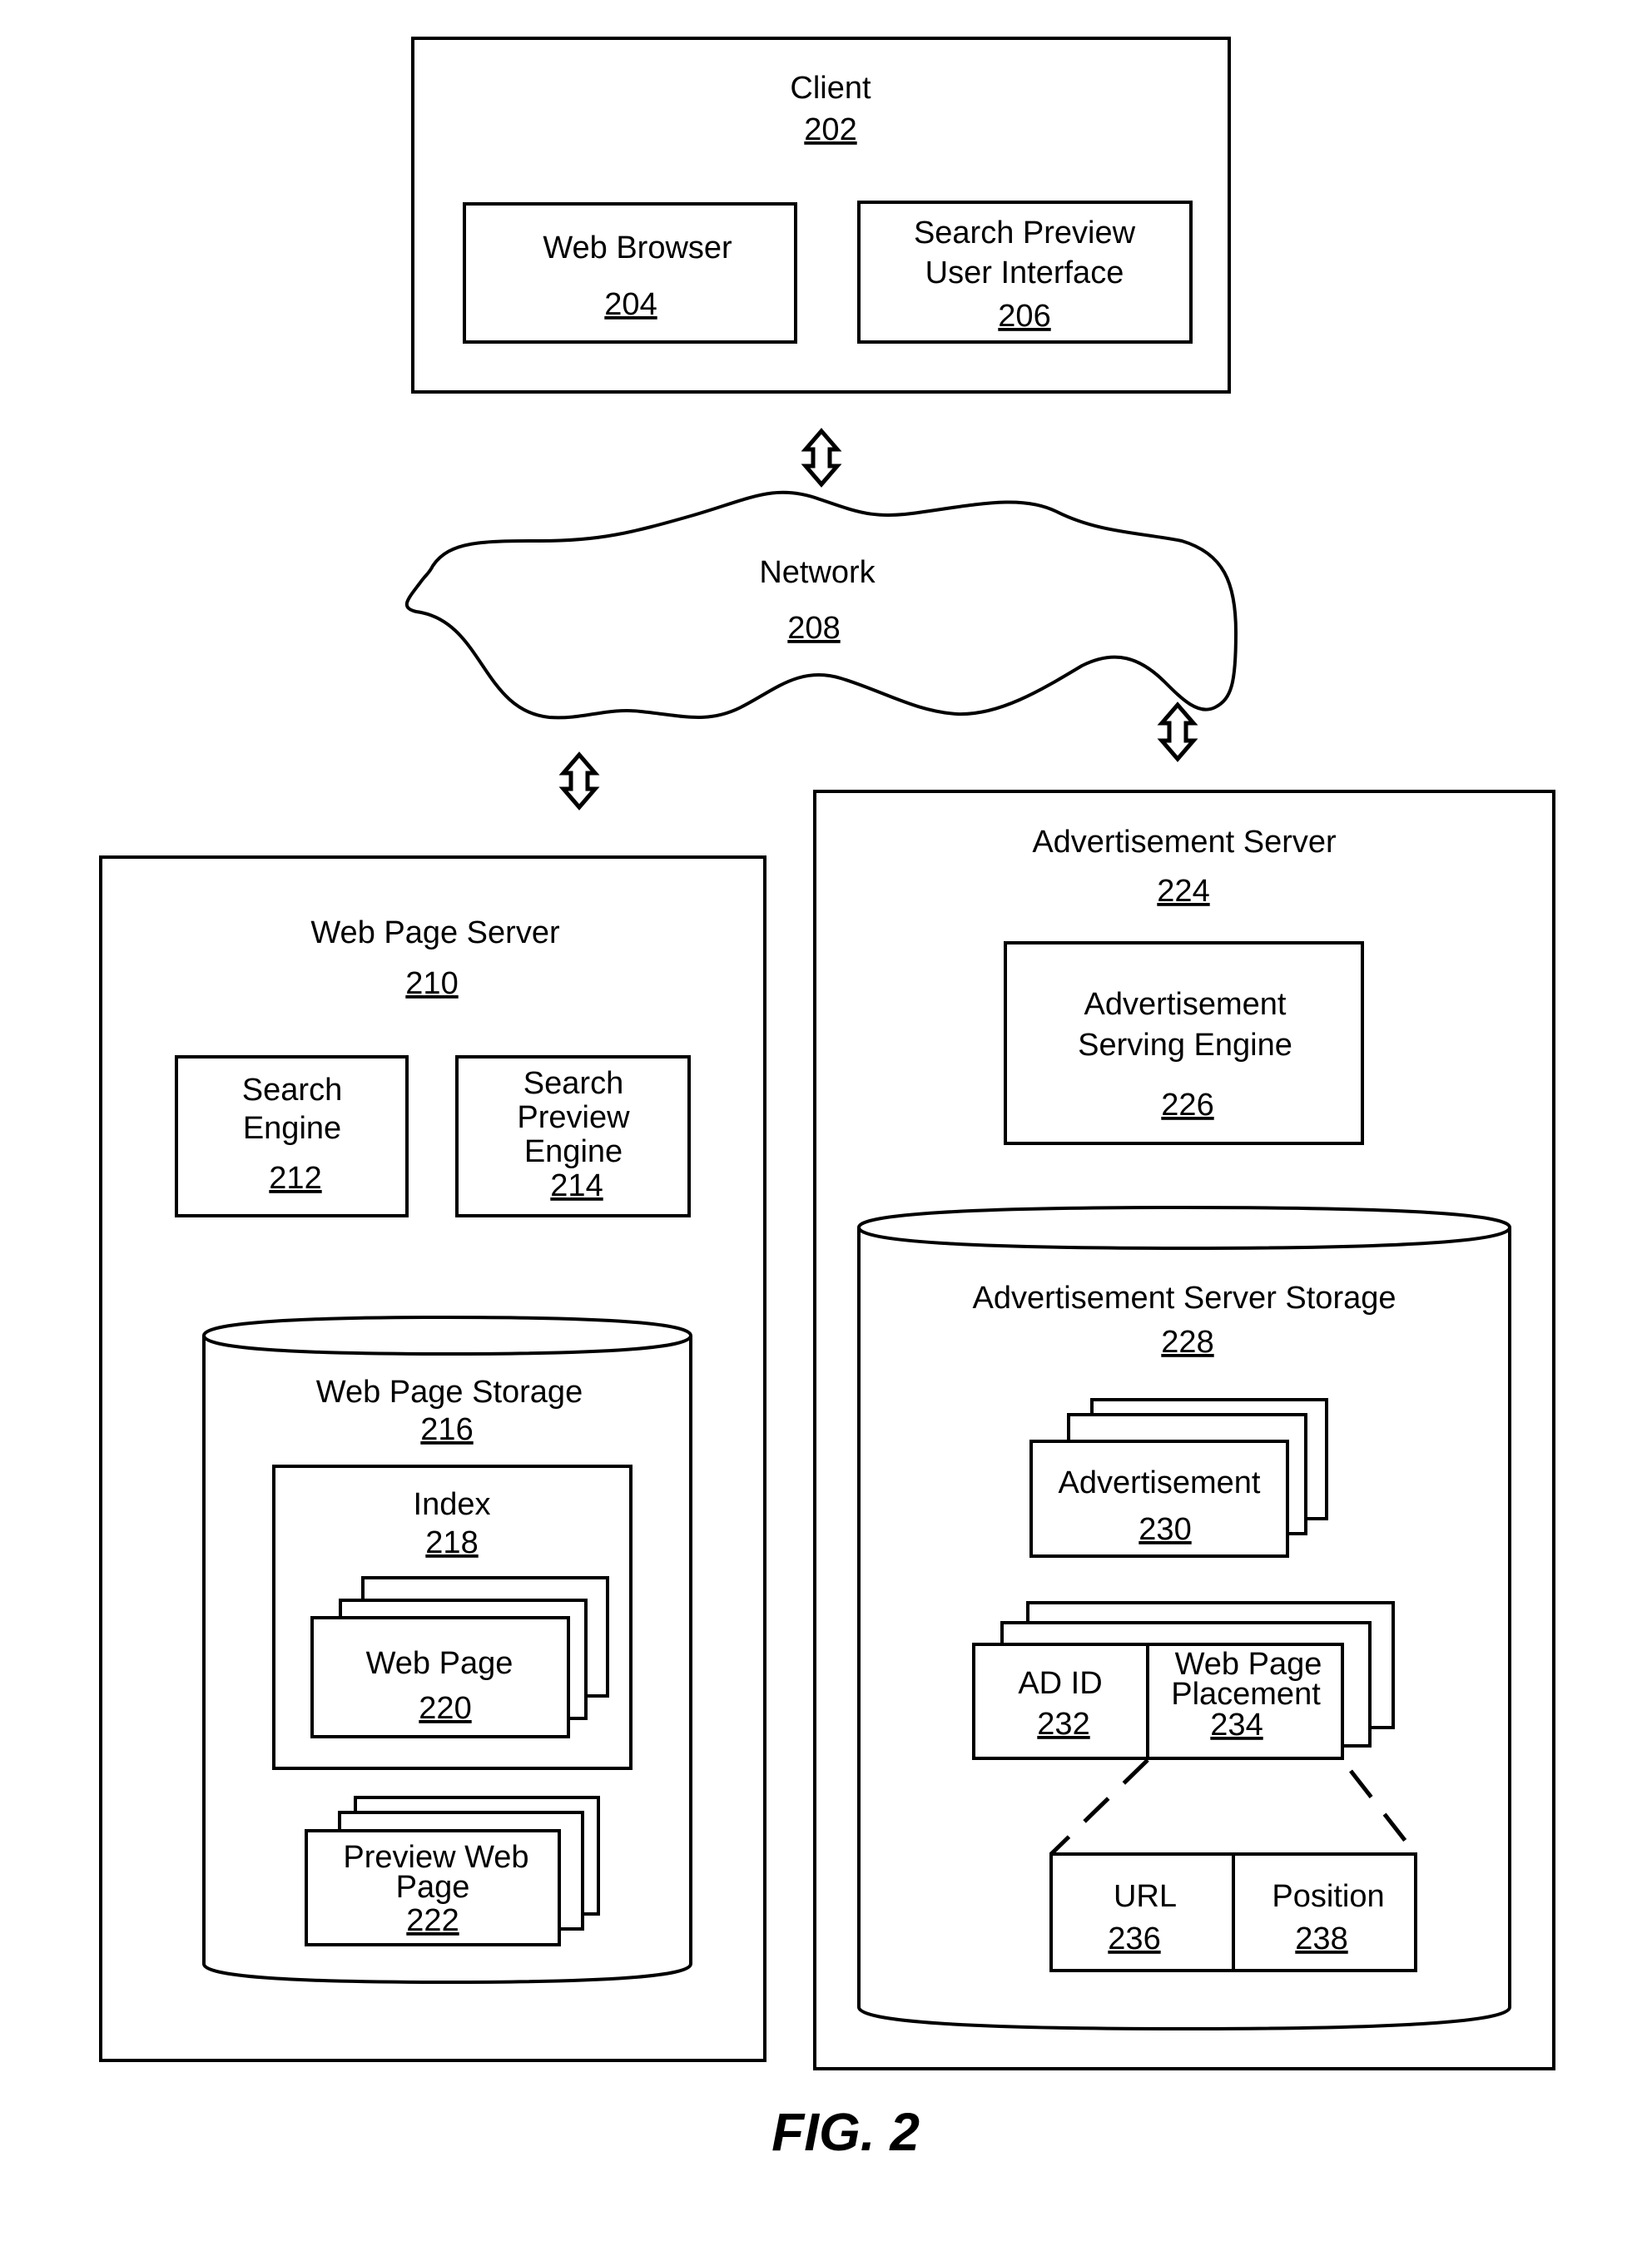 Image resolution: width=1652 pixels, height=2246 pixels. Describe the element at coordinates (1233, 1912) in the screenshot. I see `placement-detail: URL 236 Position 238` at that location.